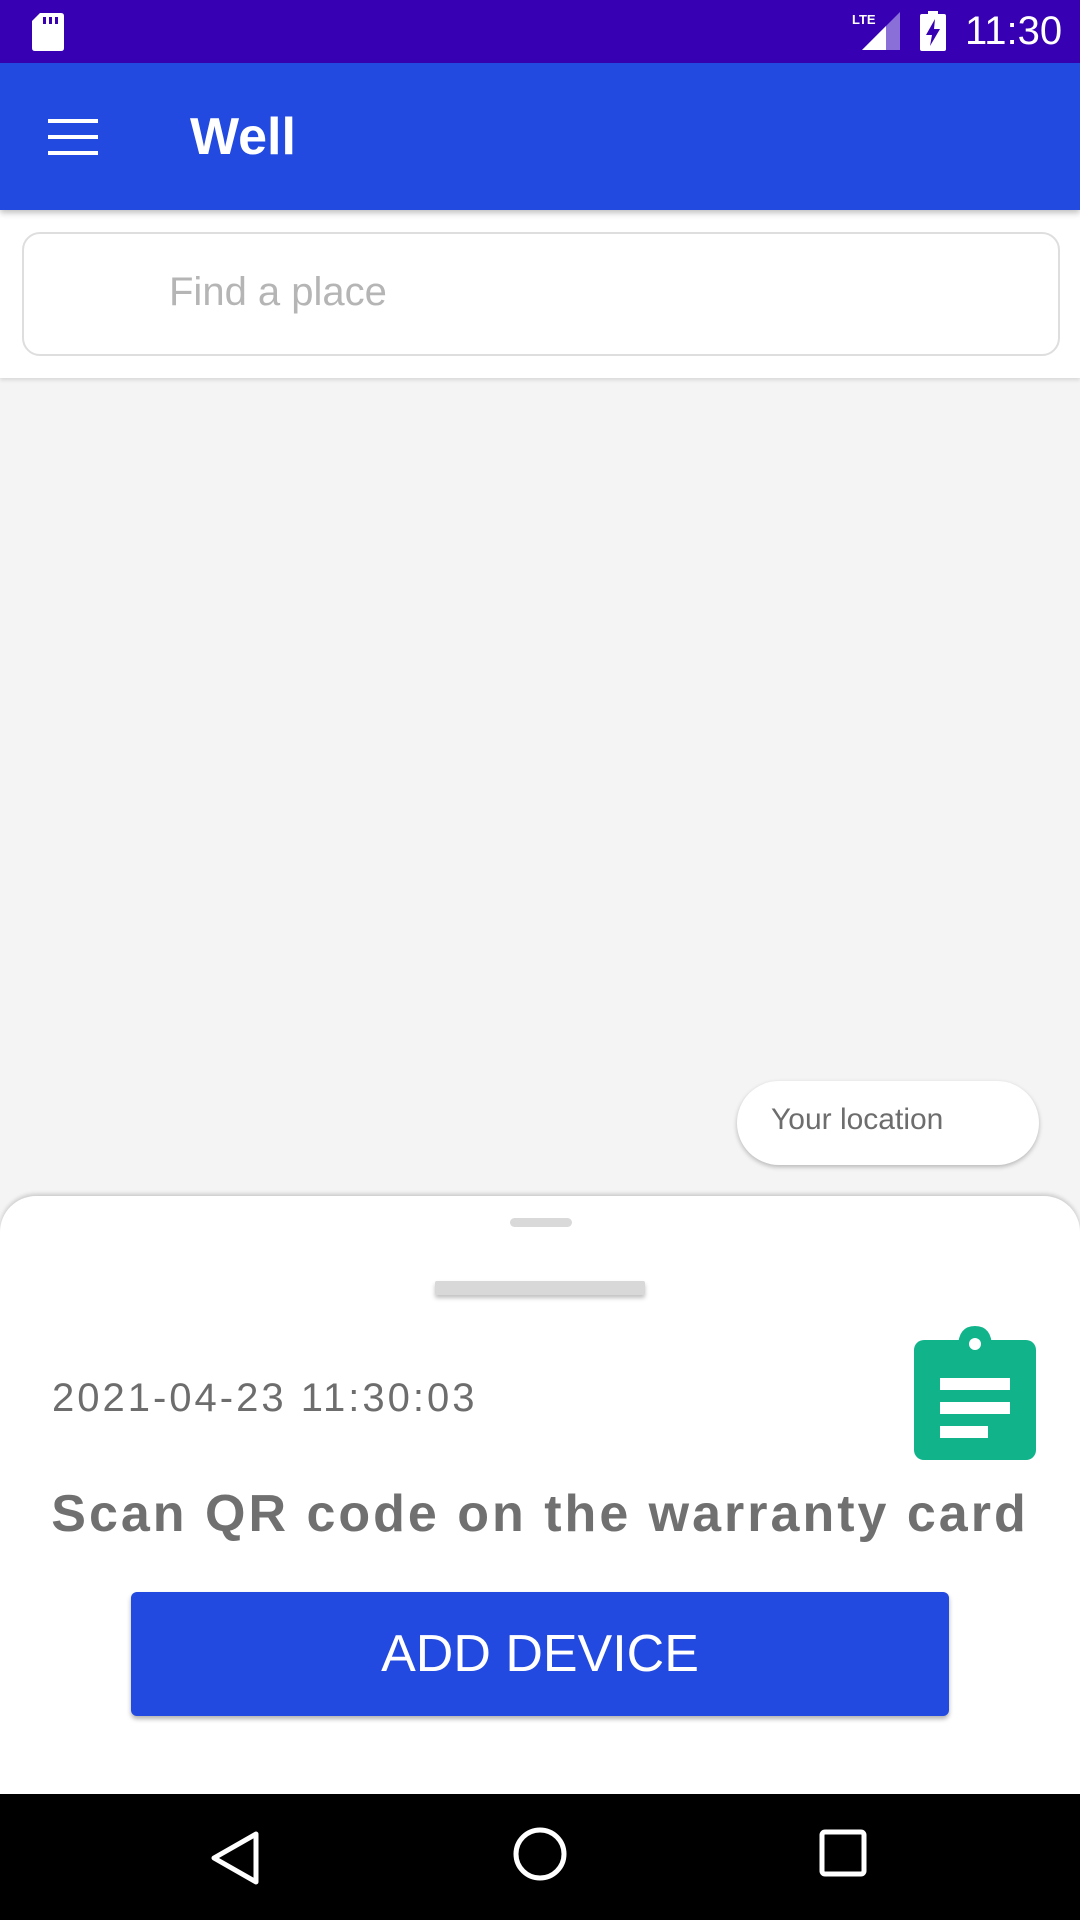 The width and height of the screenshot is (1080, 1920). I want to click on your-location-button: Your location, so click(888, 1123).